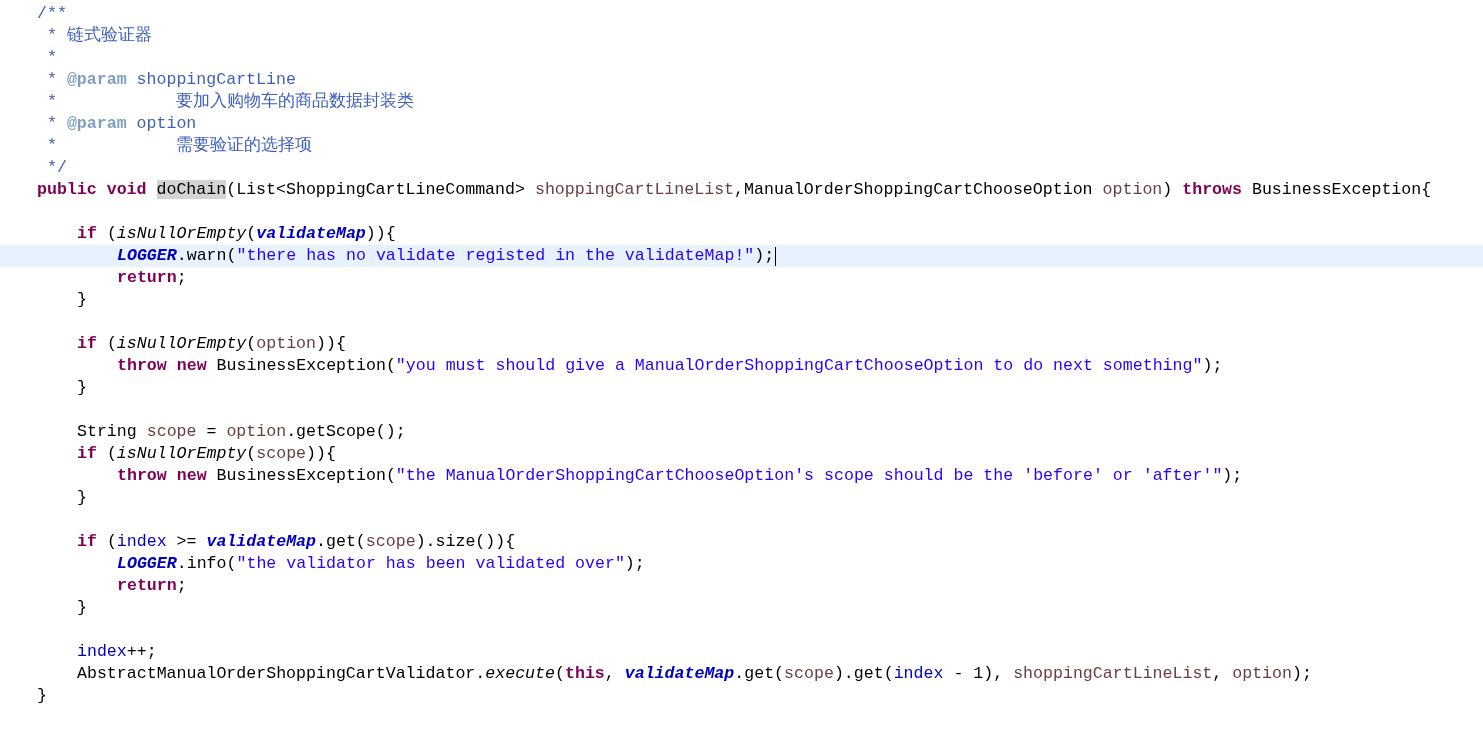 The image size is (1483, 734). I want to click on code-comment: * 需要验证的选择项, so click(179, 146).